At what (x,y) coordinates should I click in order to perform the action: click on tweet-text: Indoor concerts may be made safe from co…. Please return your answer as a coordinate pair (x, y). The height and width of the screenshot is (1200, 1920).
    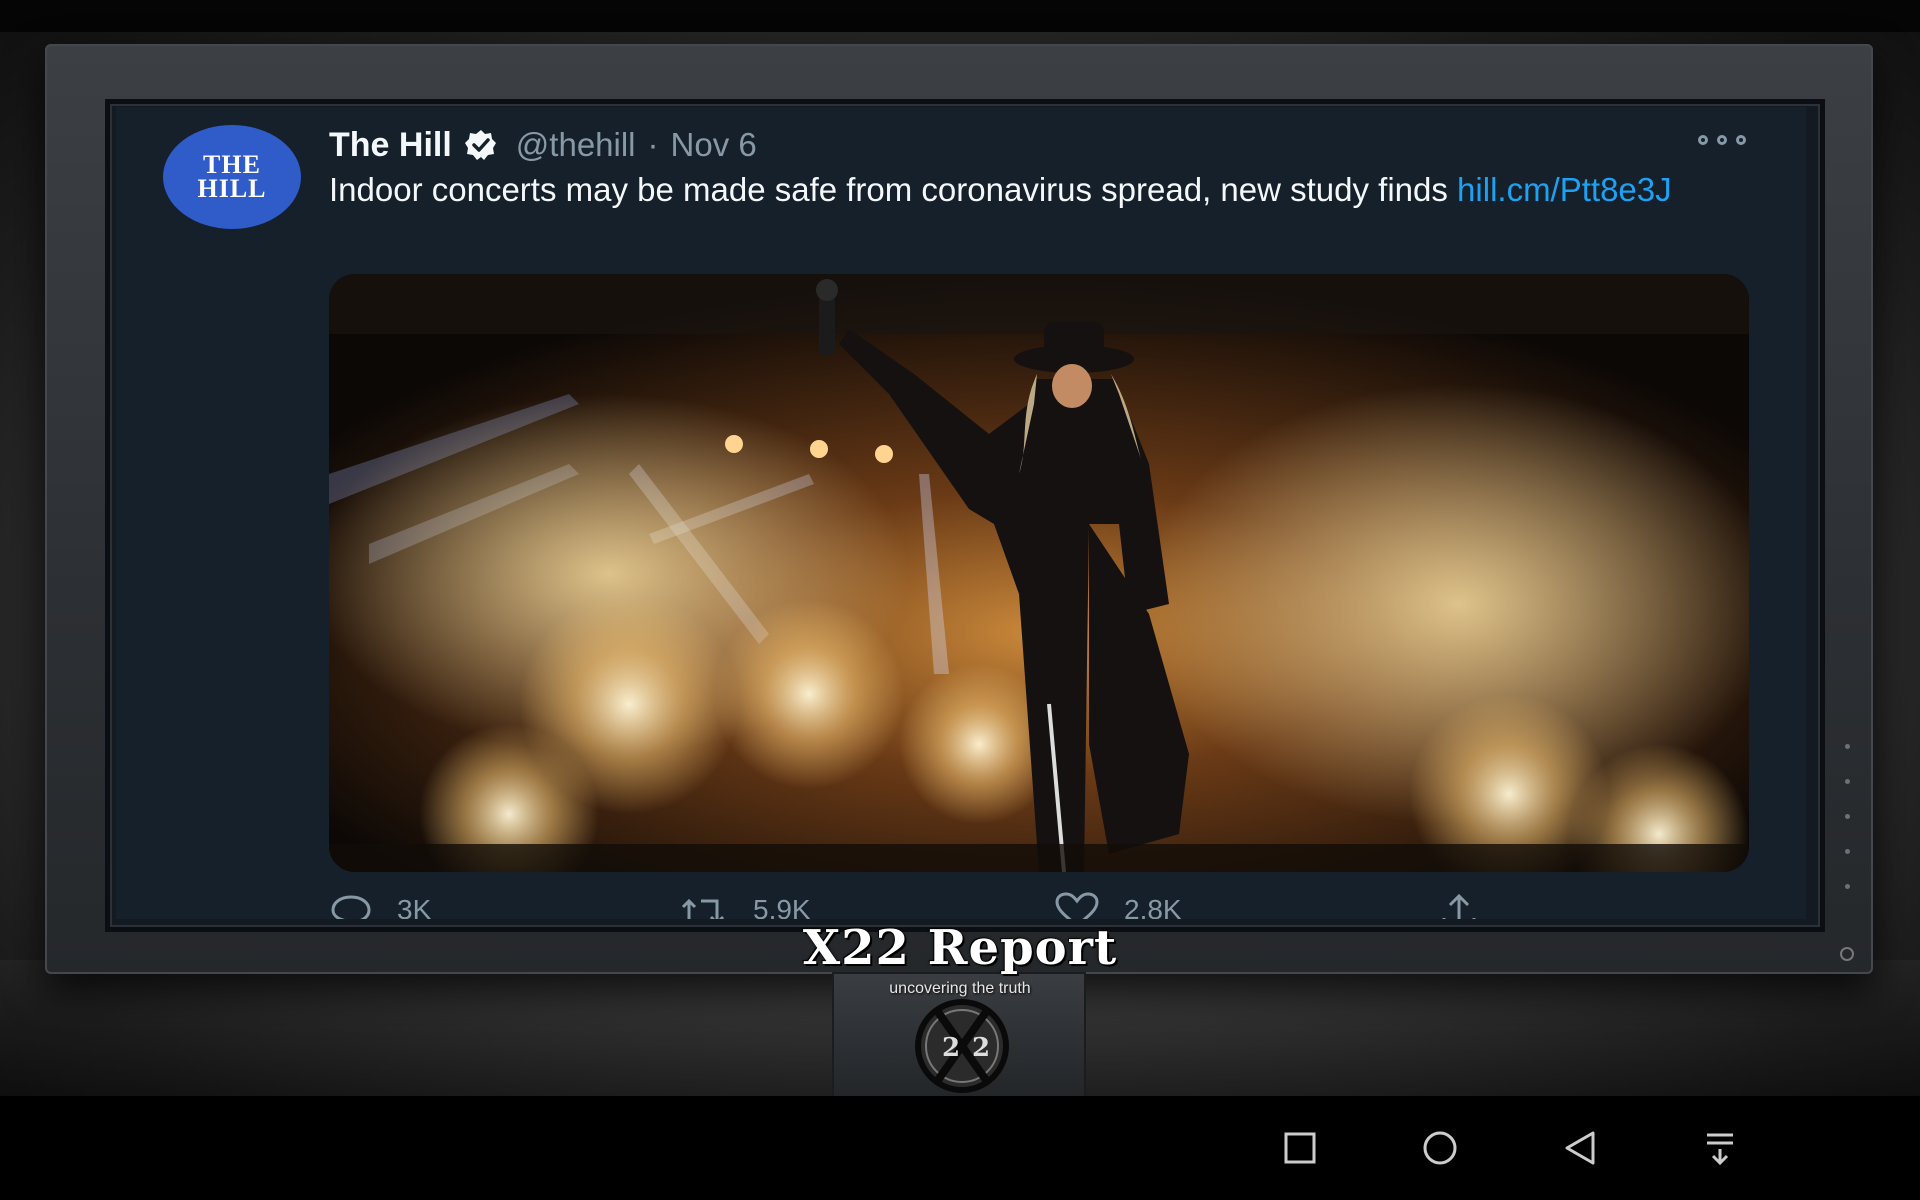
    Looking at the image, I should click on (1039, 190).